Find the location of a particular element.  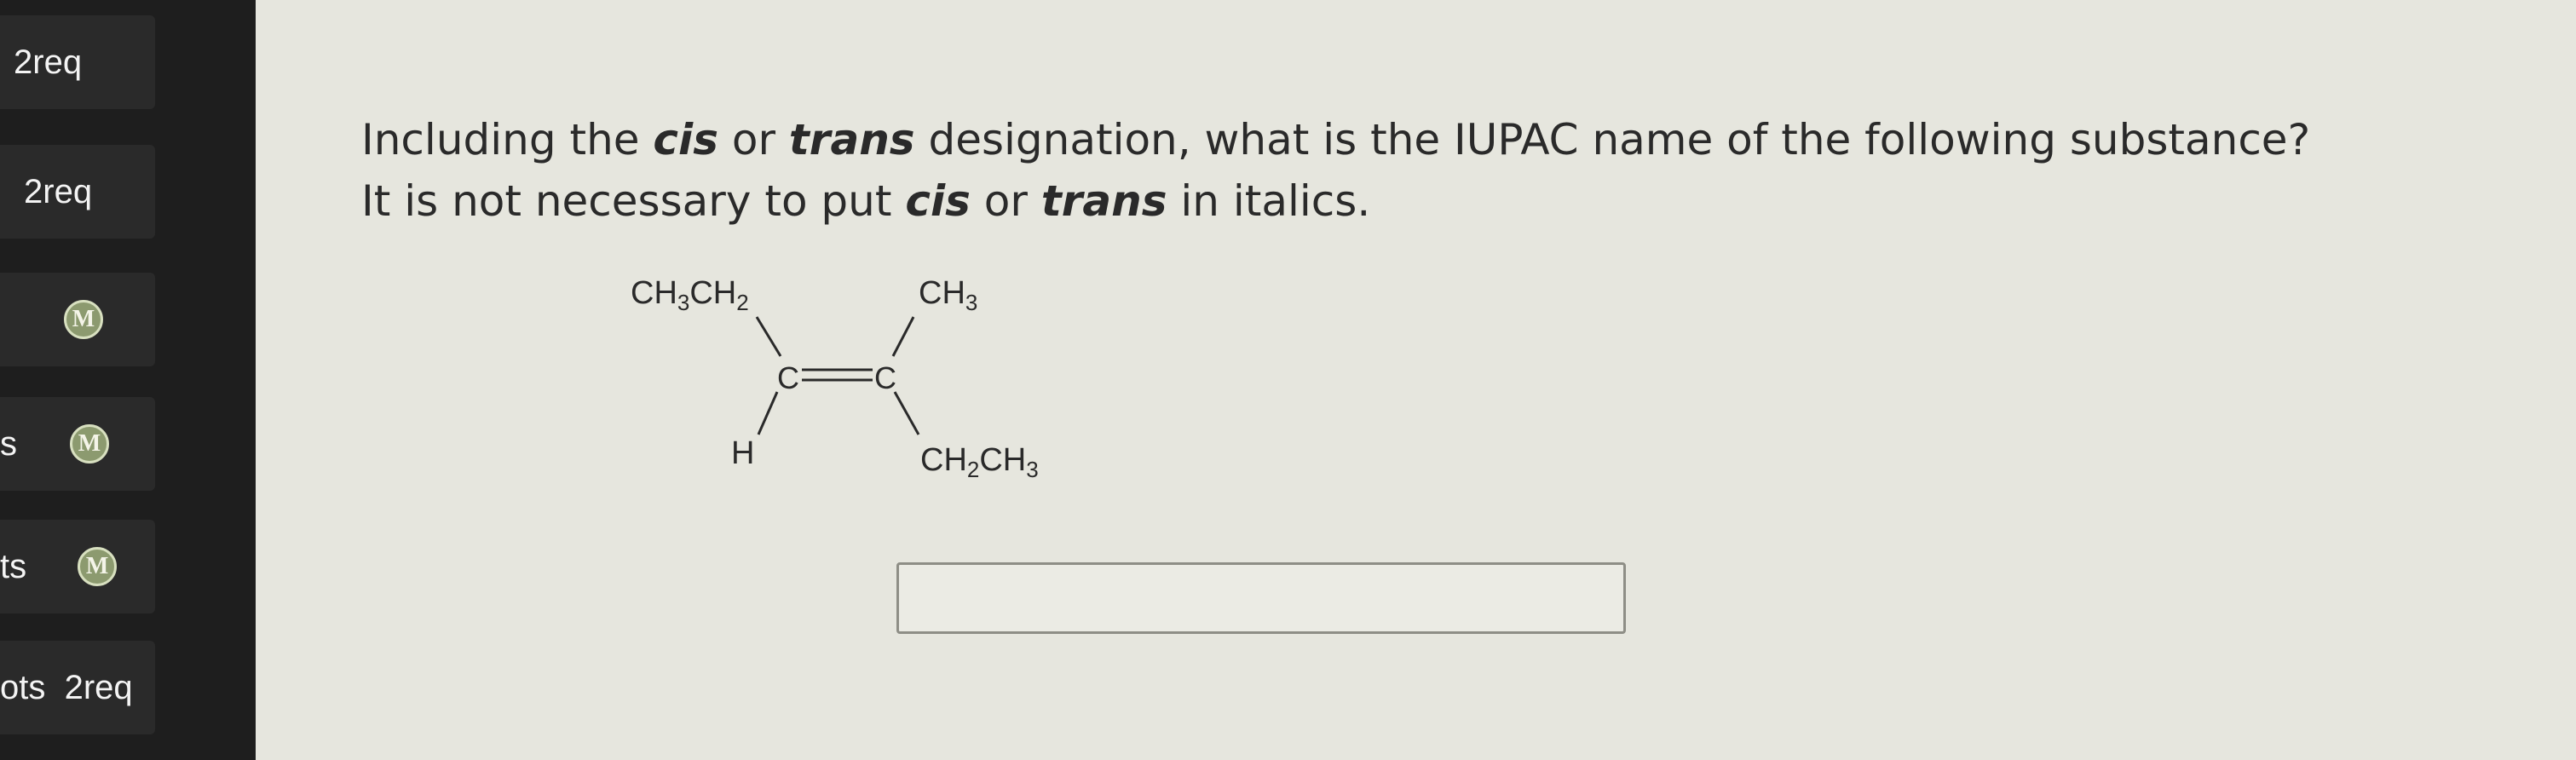

sidebar-item-6: ots 2req is located at coordinates (77, 688).